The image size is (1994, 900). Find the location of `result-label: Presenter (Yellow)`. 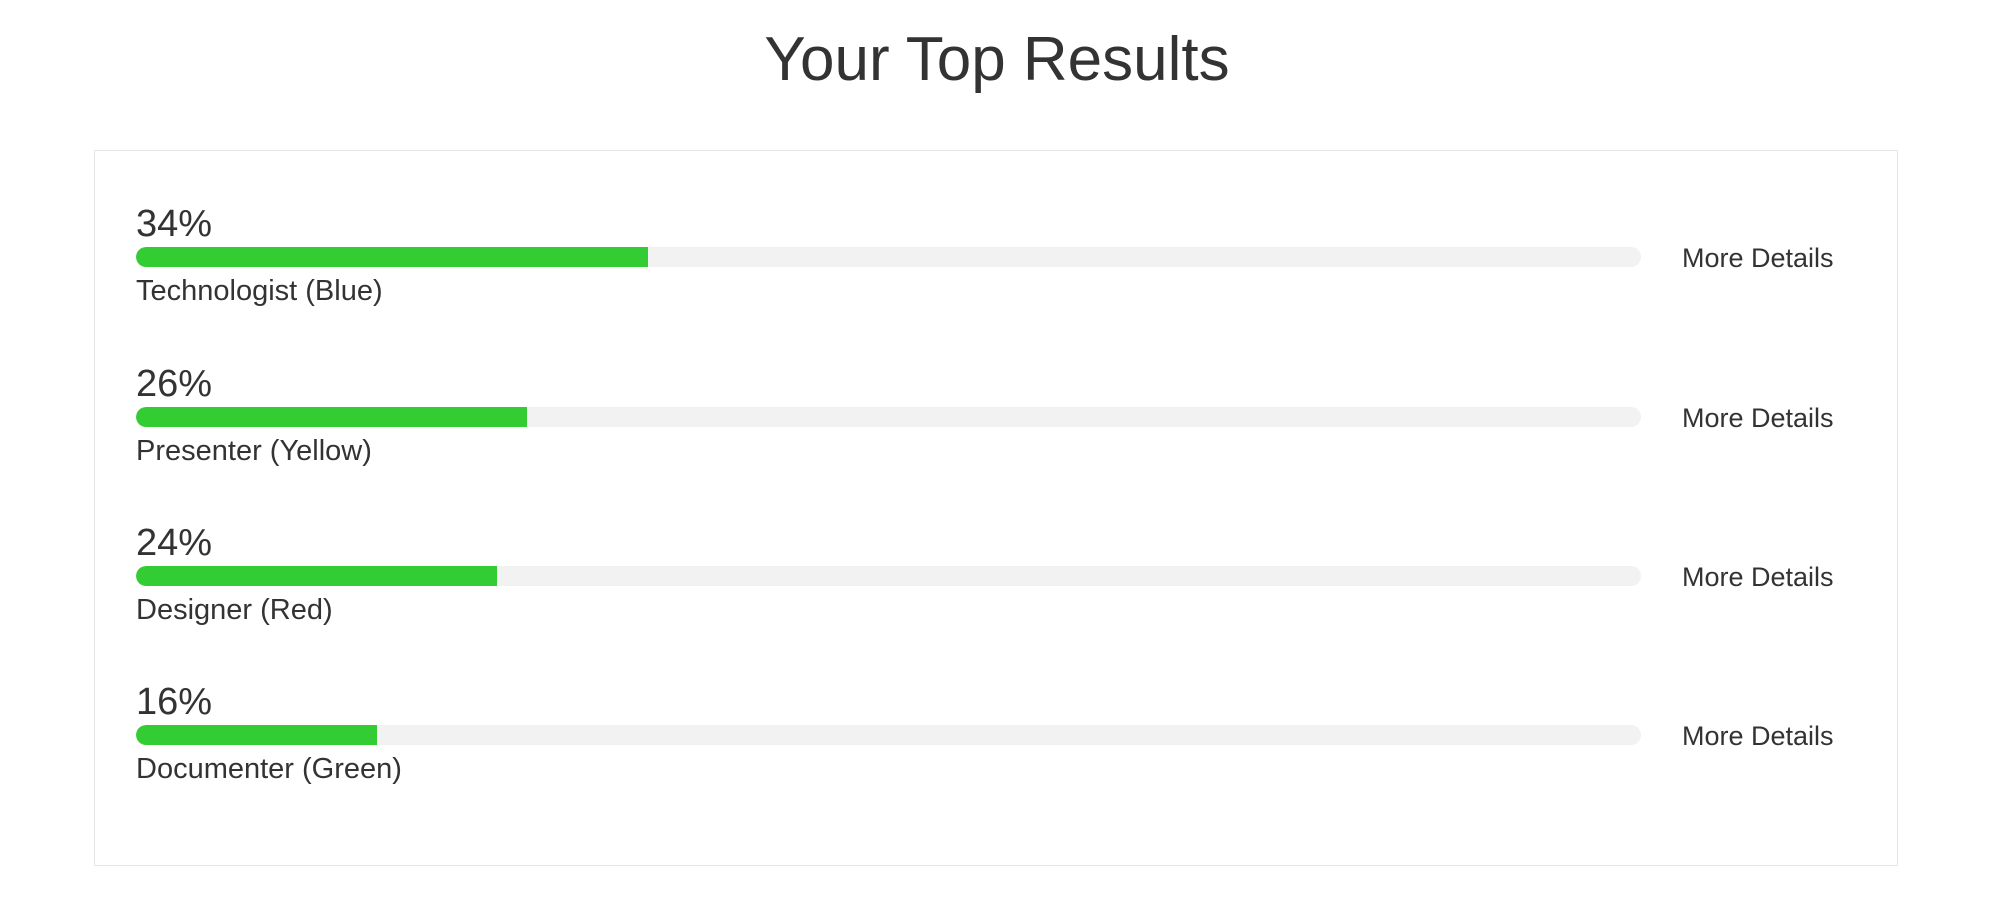

result-label: Presenter (Yellow) is located at coordinates (254, 451).